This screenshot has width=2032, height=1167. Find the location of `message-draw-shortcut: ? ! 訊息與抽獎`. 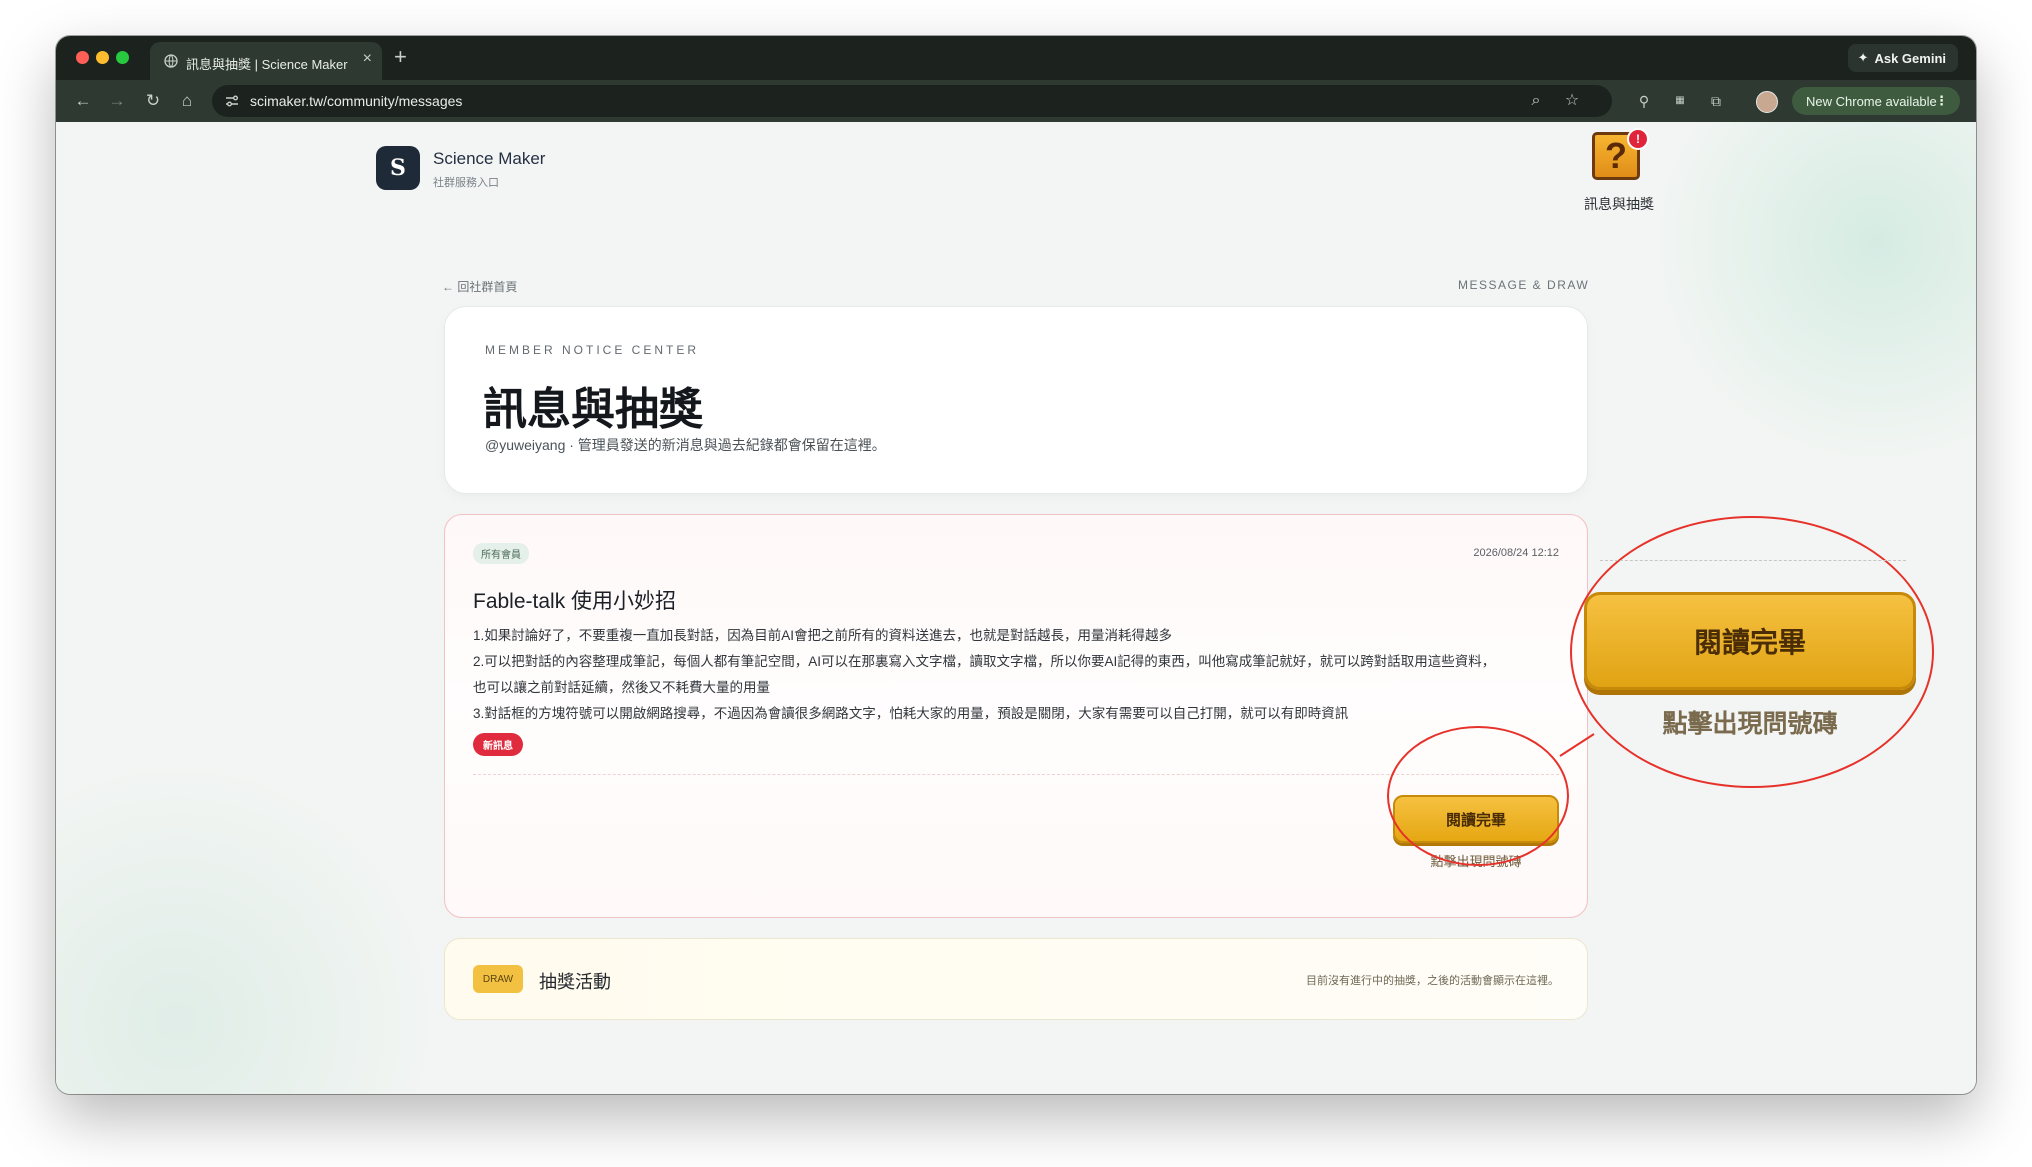

message-draw-shortcut: ? ! 訊息與抽獎 is located at coordinates (1617, 170).